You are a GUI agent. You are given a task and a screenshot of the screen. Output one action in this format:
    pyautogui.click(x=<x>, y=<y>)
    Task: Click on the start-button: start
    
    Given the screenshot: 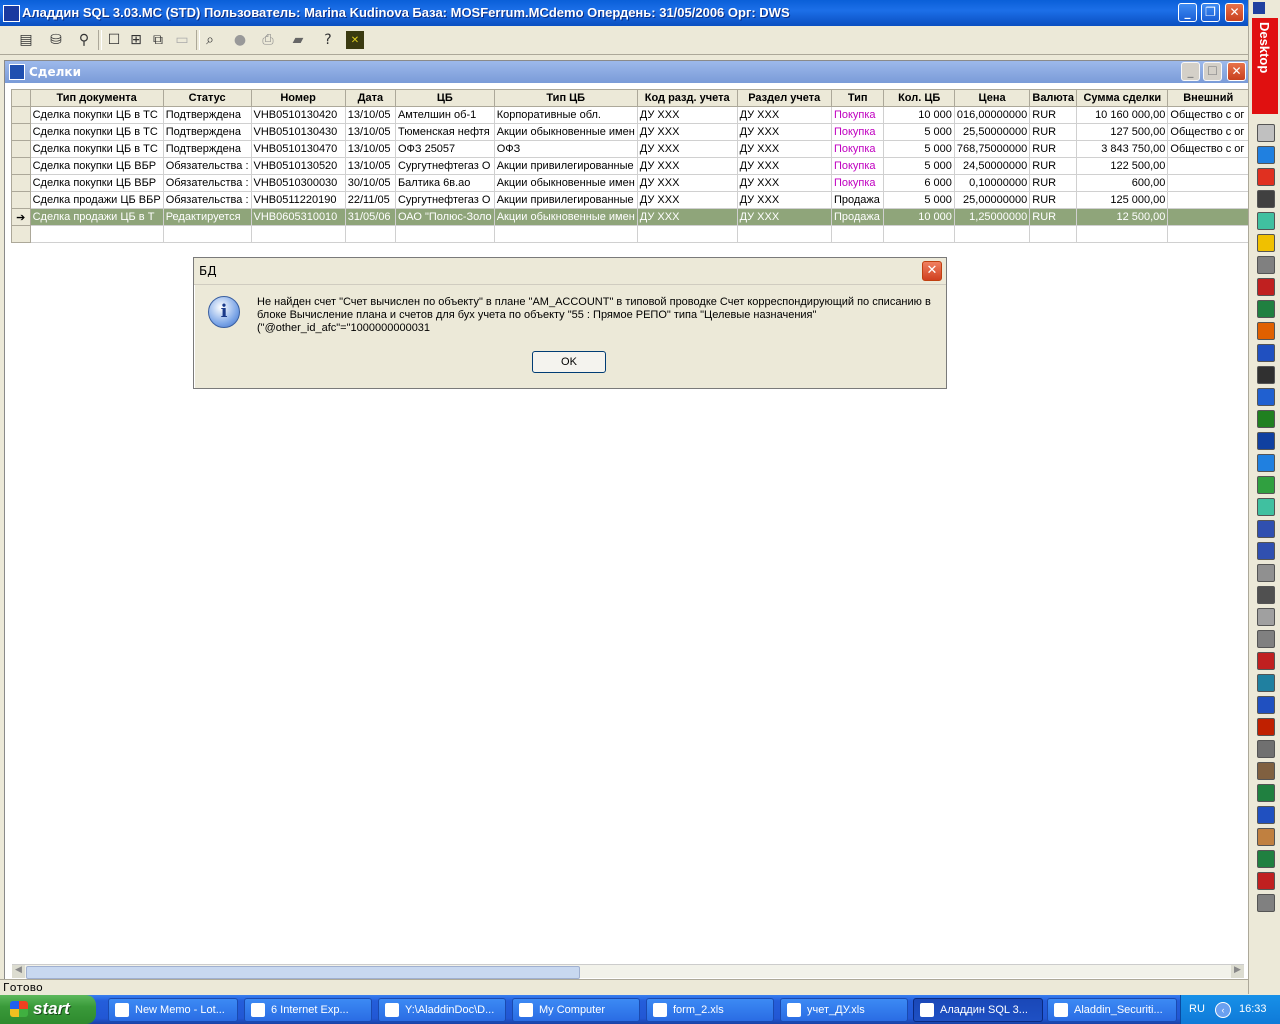 What is the action you would take?
    pyautogui.click(x=48, y=1009)
    